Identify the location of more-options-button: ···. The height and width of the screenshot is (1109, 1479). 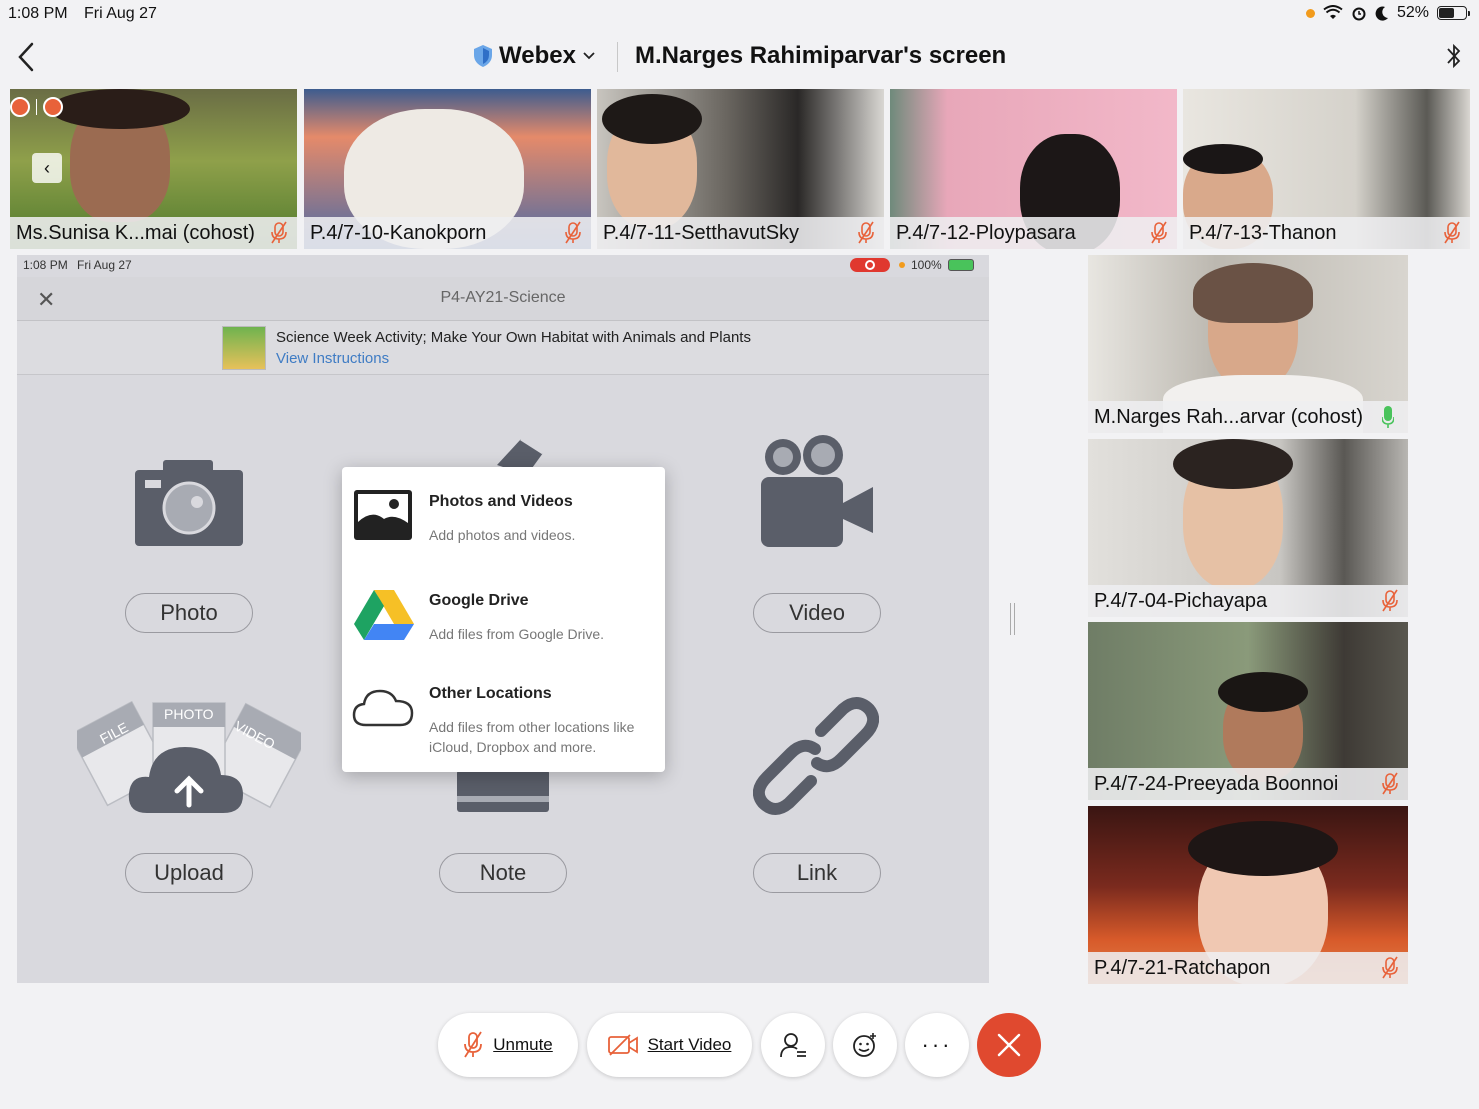
(937, 1045).